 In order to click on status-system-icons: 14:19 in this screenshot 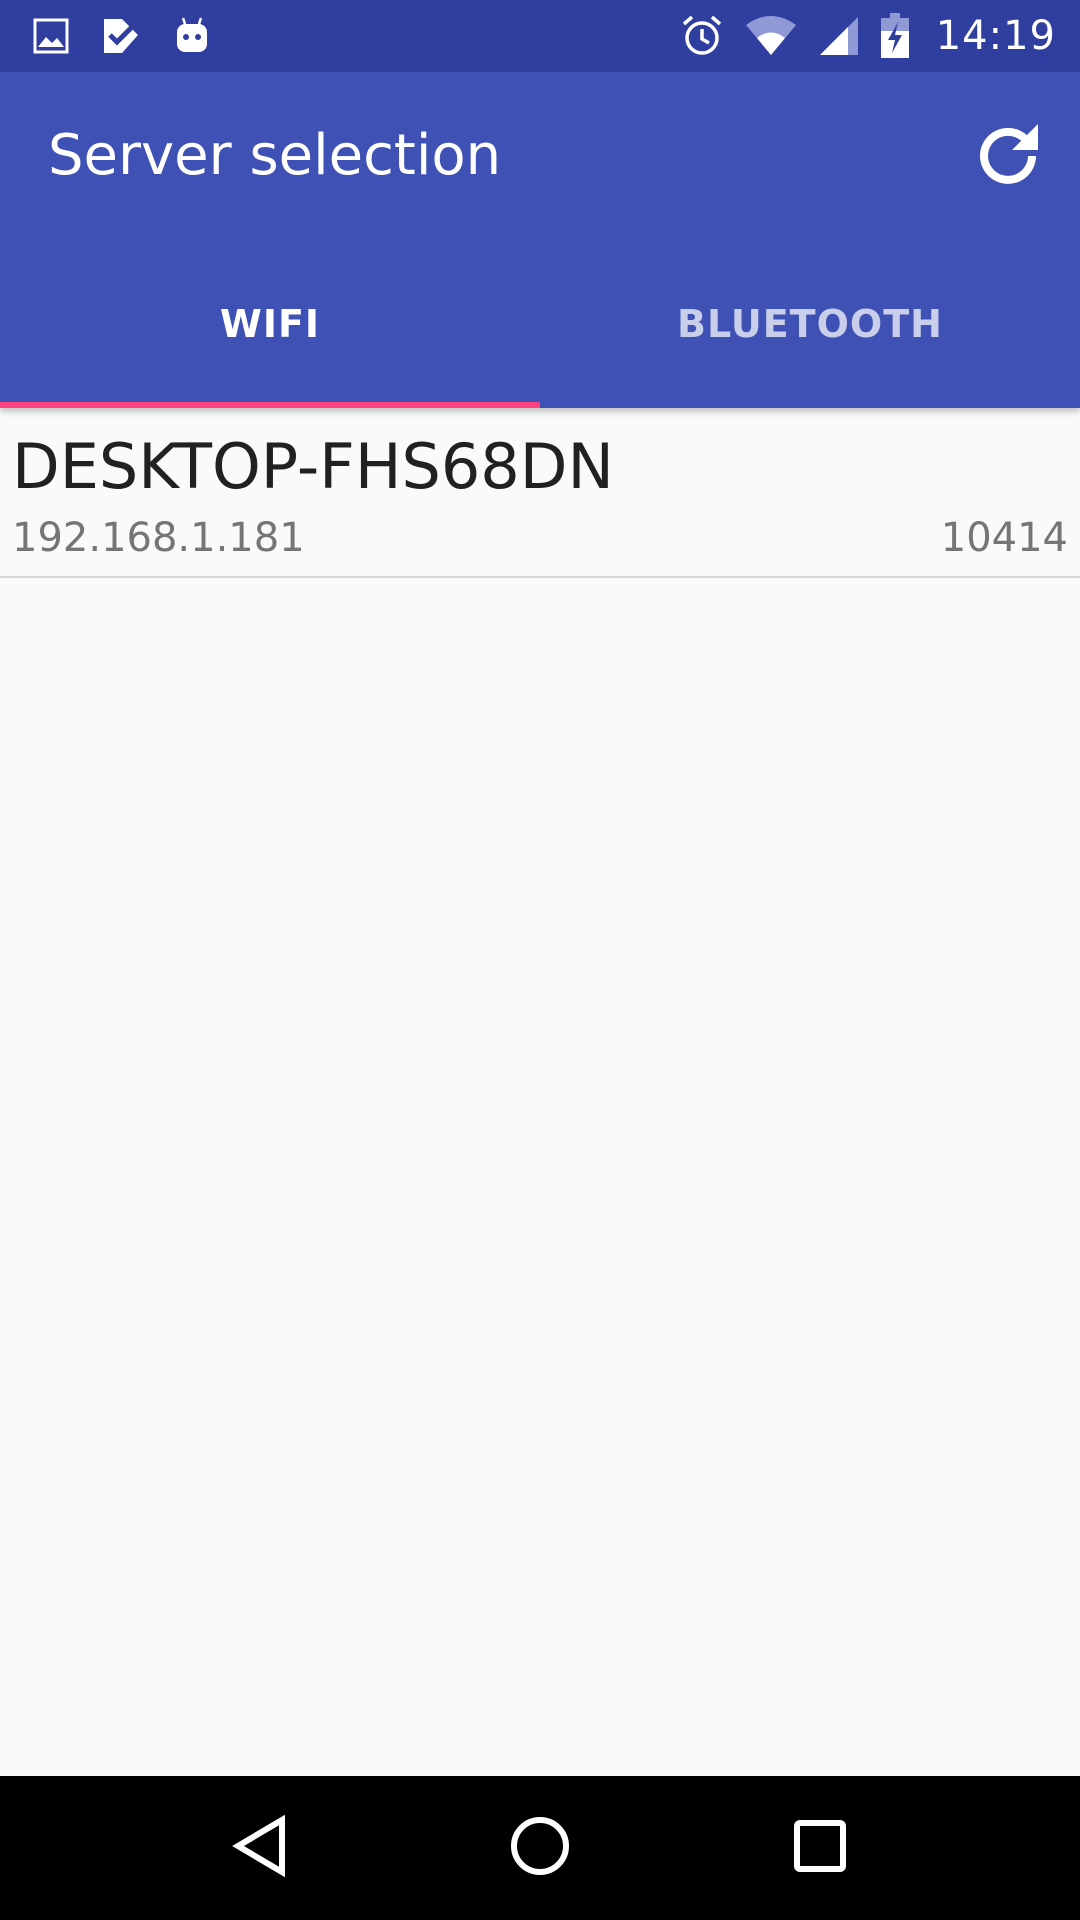, I will do `click(868, 36)`.